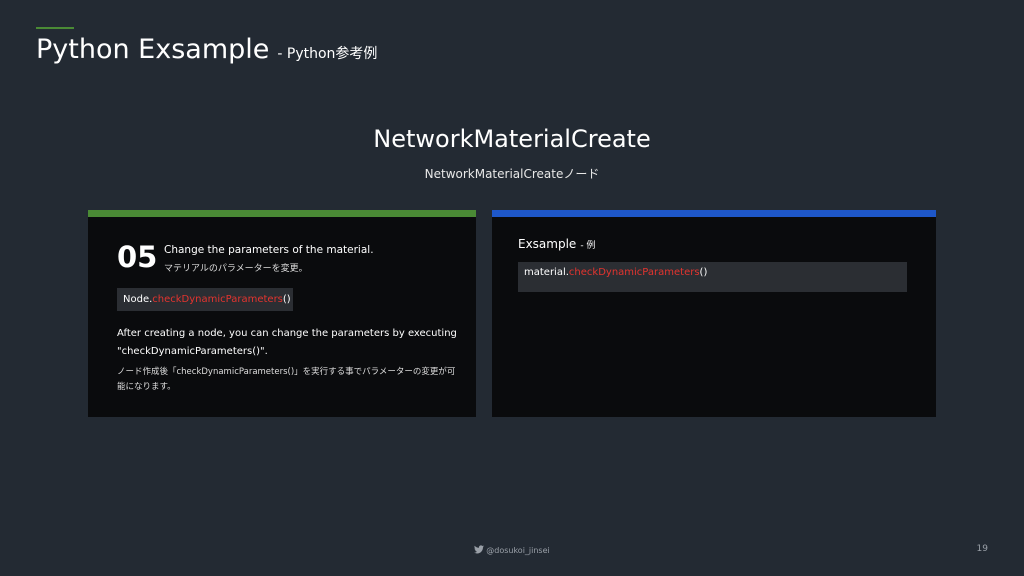 The width and height of the screenshot is (1024, 576). Describe the element at coordinates (479, 550) in the screenshot. I see `twitter-bird-icon` at that location.